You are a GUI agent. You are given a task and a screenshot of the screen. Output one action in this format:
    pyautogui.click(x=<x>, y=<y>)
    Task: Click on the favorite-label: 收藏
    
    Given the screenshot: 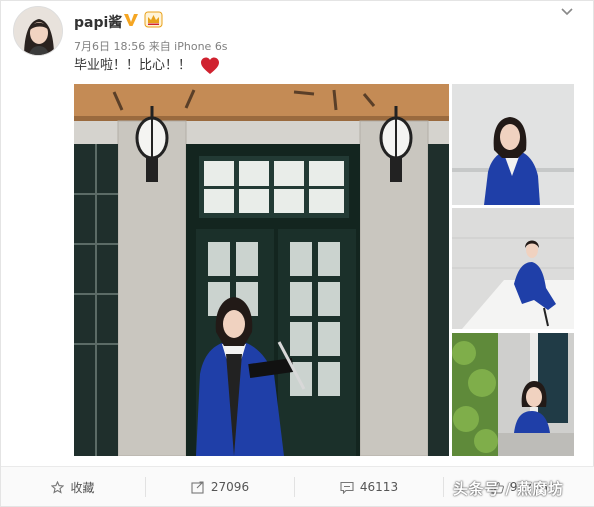 What is the action you would take?
    pyautogui.click(x=82, y=487)
    